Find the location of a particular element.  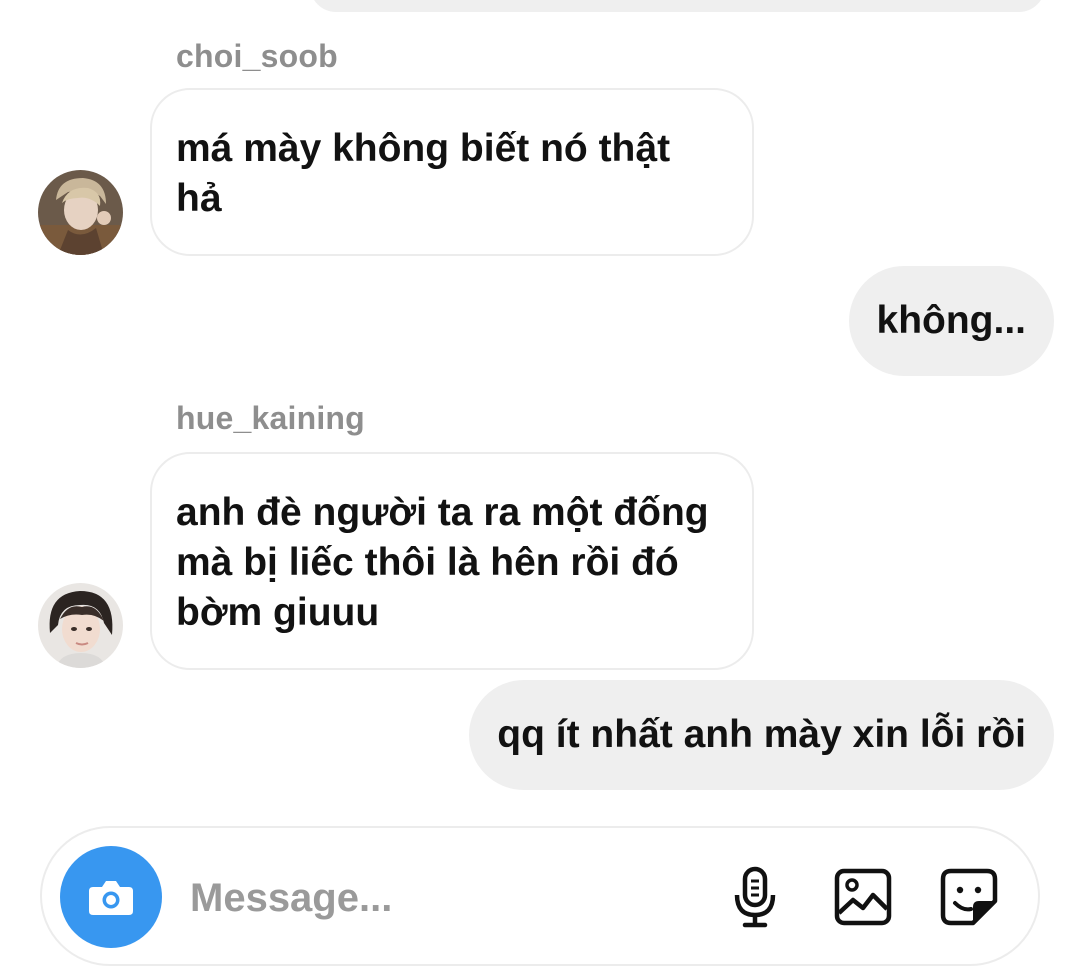

message-composer is located at coordinates (540, 896).